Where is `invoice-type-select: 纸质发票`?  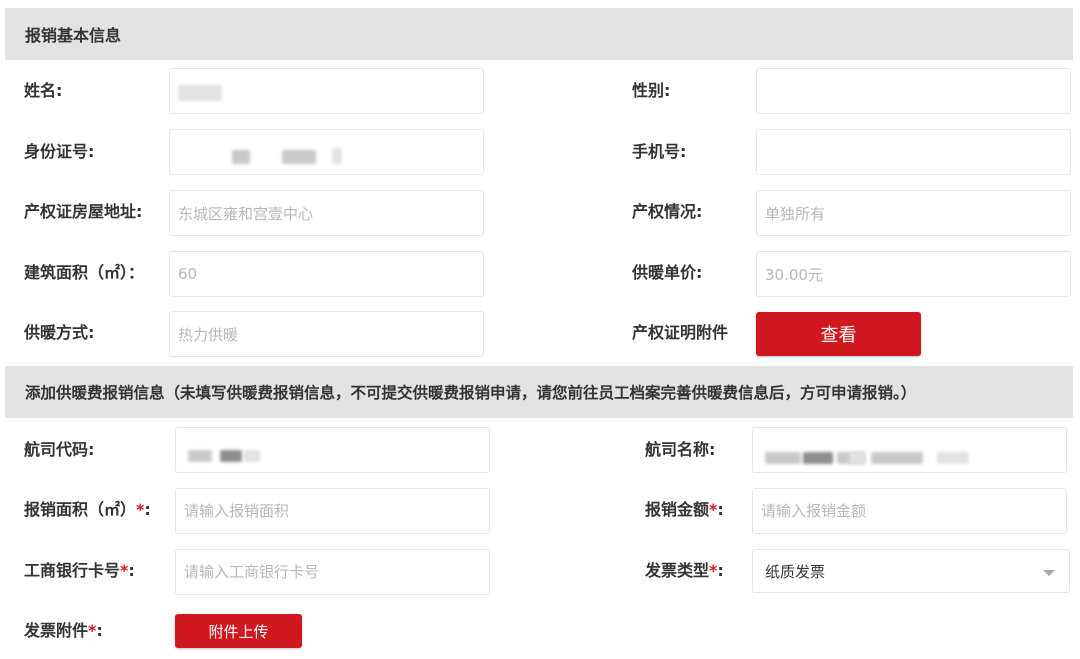
invoice-type-select: 纸质发票 is located at coordinates (911, 571).